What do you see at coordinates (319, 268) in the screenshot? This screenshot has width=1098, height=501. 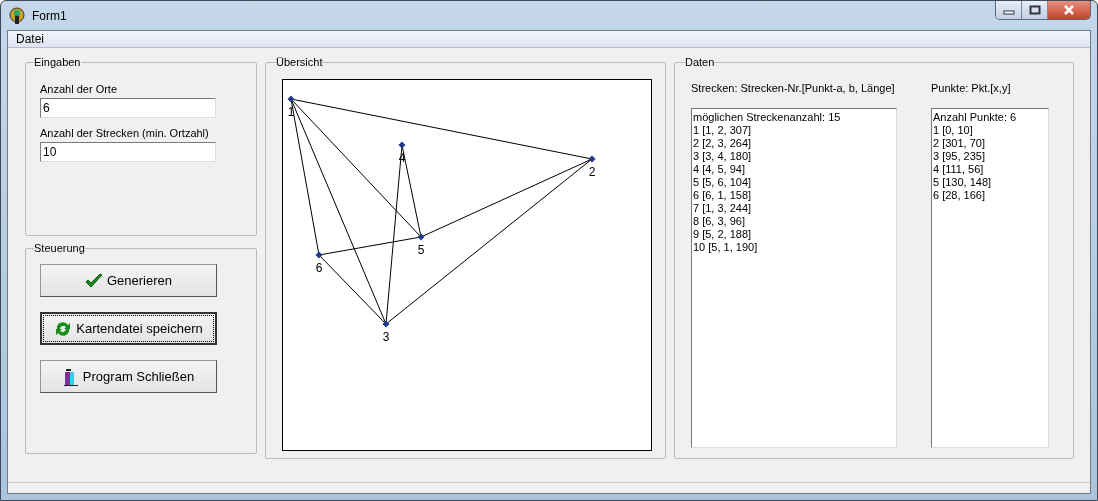 I see `location-label: 6` at bounding box center [319, 268].